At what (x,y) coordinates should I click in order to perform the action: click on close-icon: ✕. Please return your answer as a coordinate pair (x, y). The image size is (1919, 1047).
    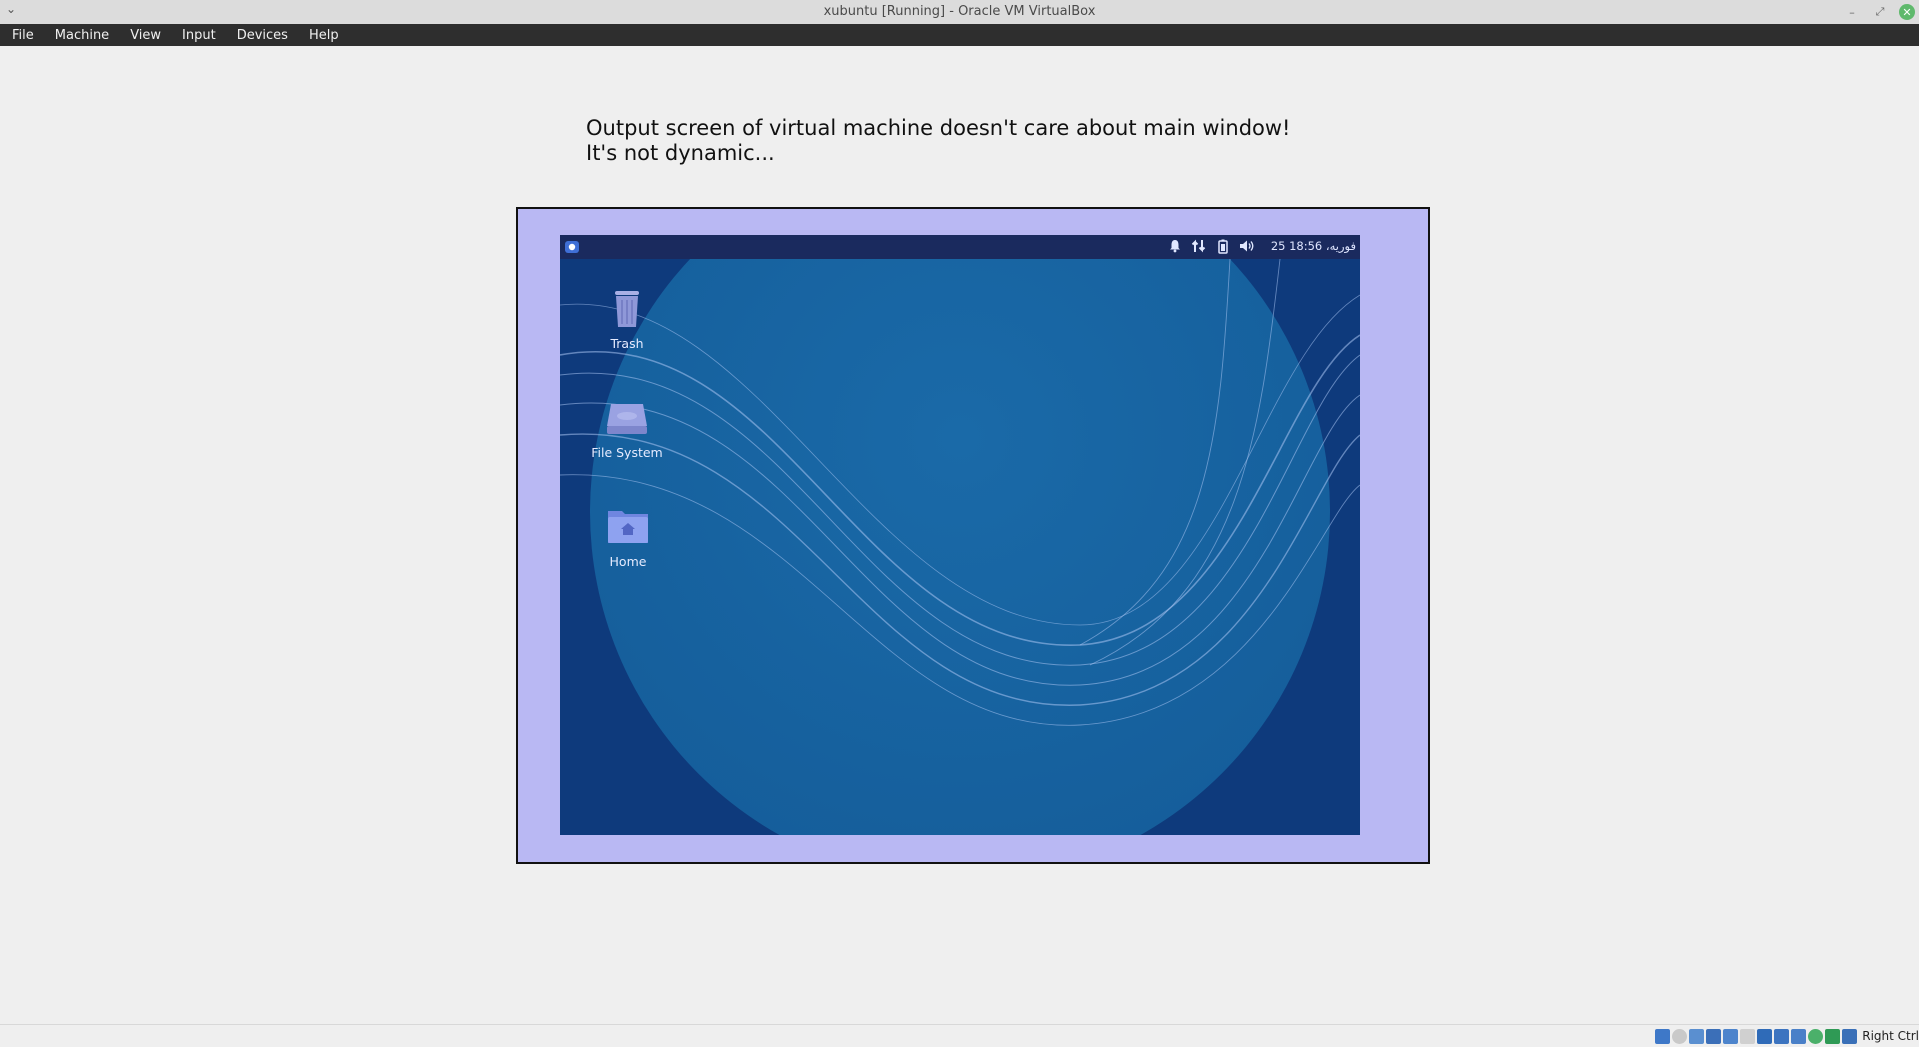
    Looking at the image, I should click on (1907, 12).